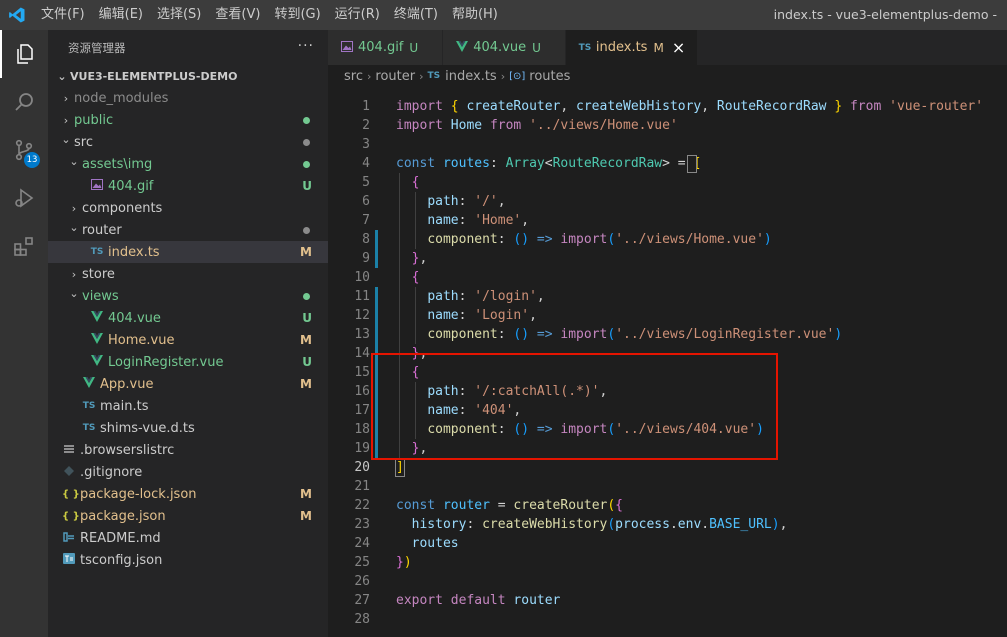  What do you see at coordinates (414, 47) in the screenshot?
I see `tab-git-status: U` at bounding box center [414, 47].